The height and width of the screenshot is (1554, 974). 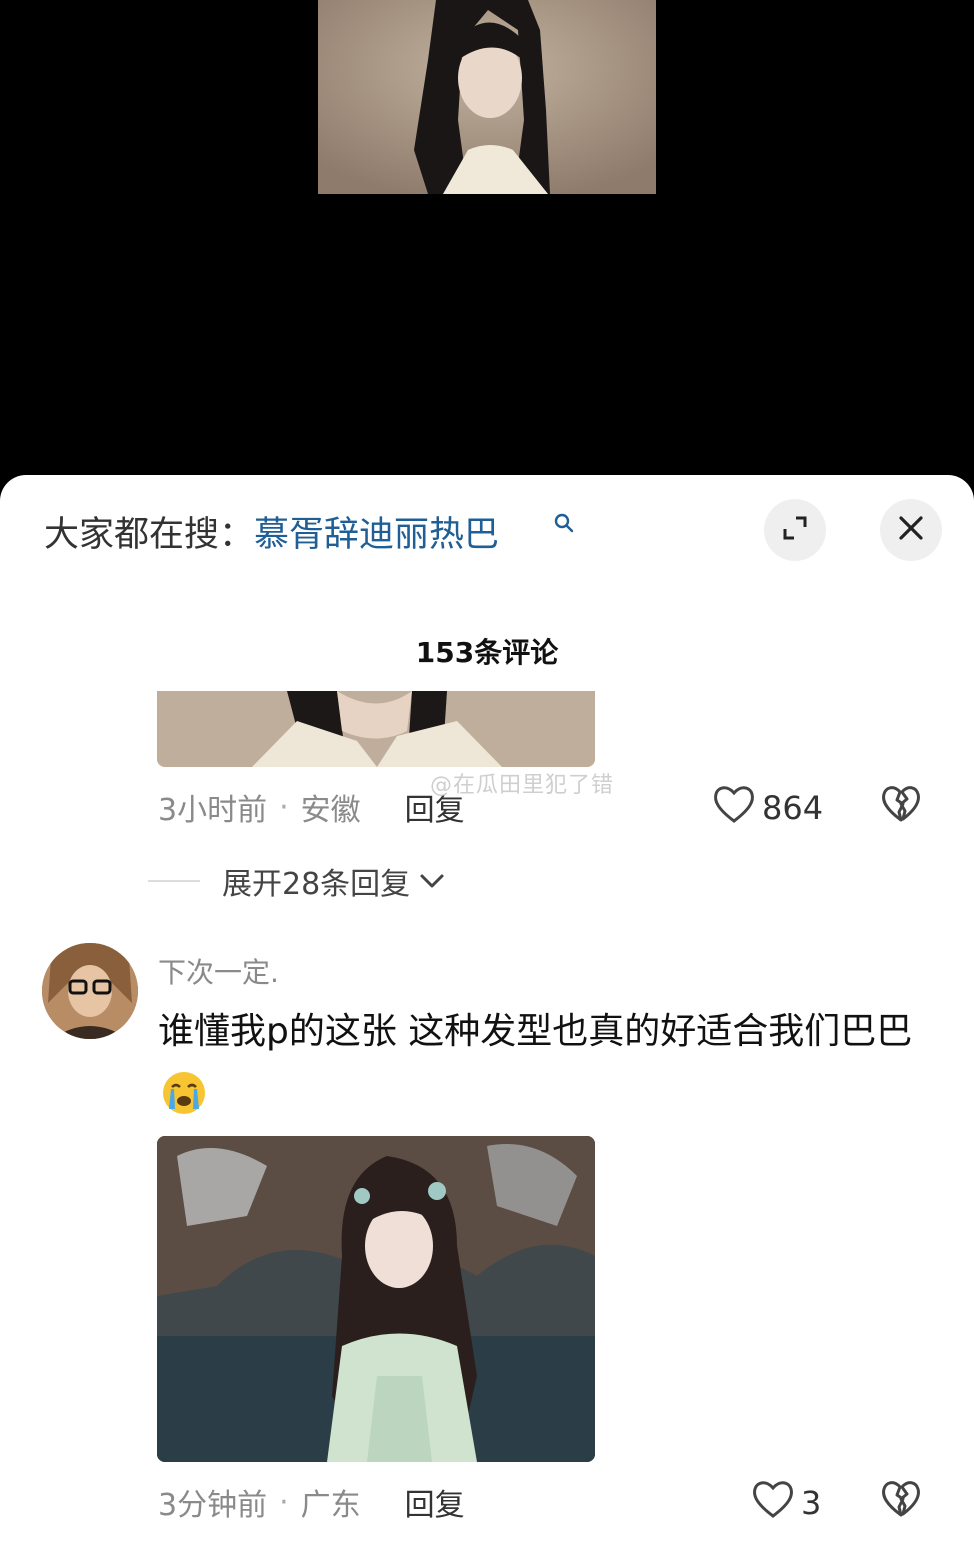 What do you see at coordinates (218, 971) in the screenshot?
I see `comment-username: 下次一定.` at bounding box center [218, 971].